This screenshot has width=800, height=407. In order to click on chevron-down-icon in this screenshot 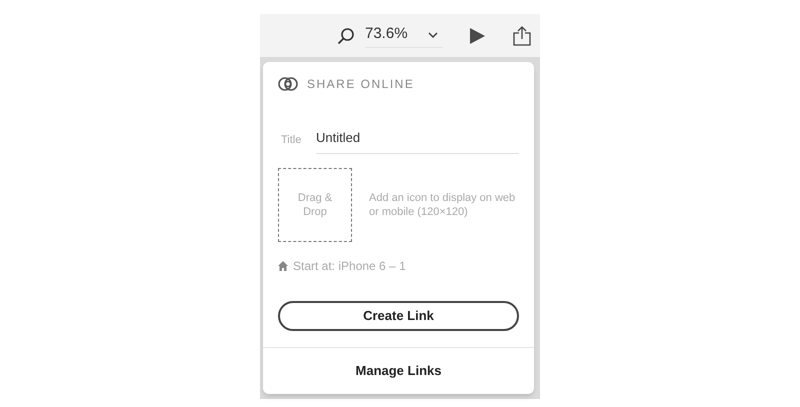, I will do `click(433, 35)`.